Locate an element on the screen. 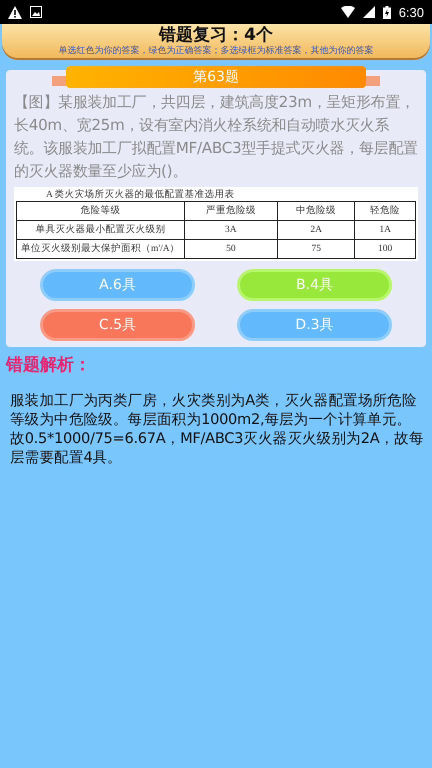 The image size is (432, 768). answer-option: D.3具 is located at coordinates (314, 325).